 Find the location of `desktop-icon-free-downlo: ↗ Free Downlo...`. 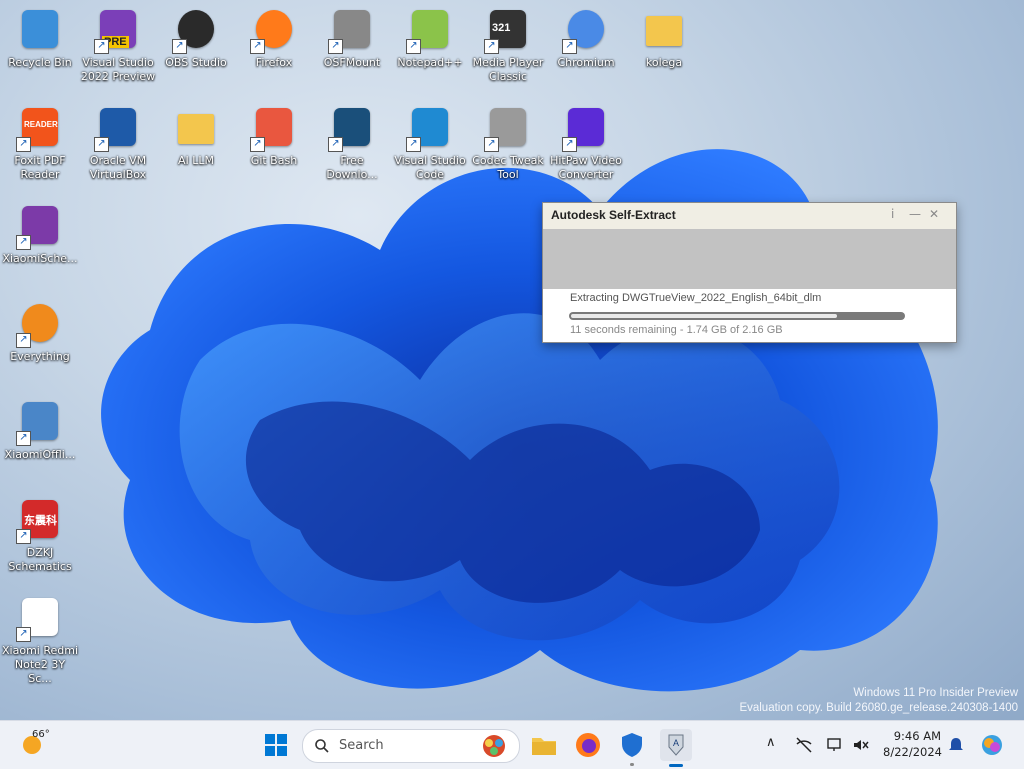

desktop-icon-free-downlo: ↗ Free Downlo... is located at coordinates (352, 143).